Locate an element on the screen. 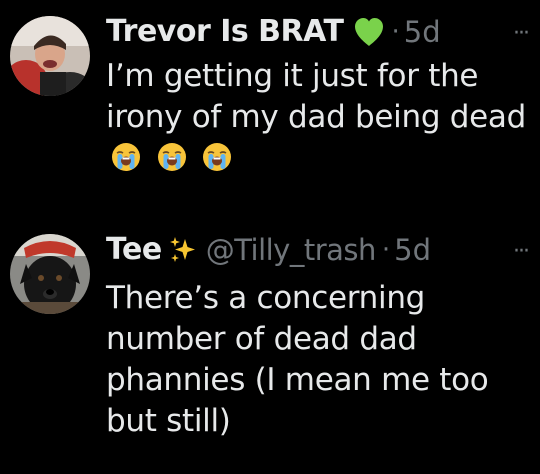 This screenshot has height=474, width=540. green-heart-icon is located at coordinates (369, 32).